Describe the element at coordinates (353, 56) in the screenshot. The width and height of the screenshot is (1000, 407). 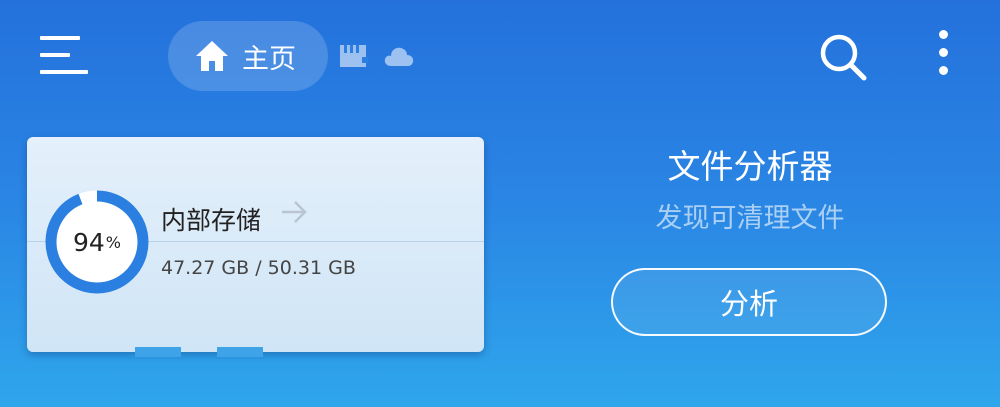
I see `sd-card-icon` at that location.